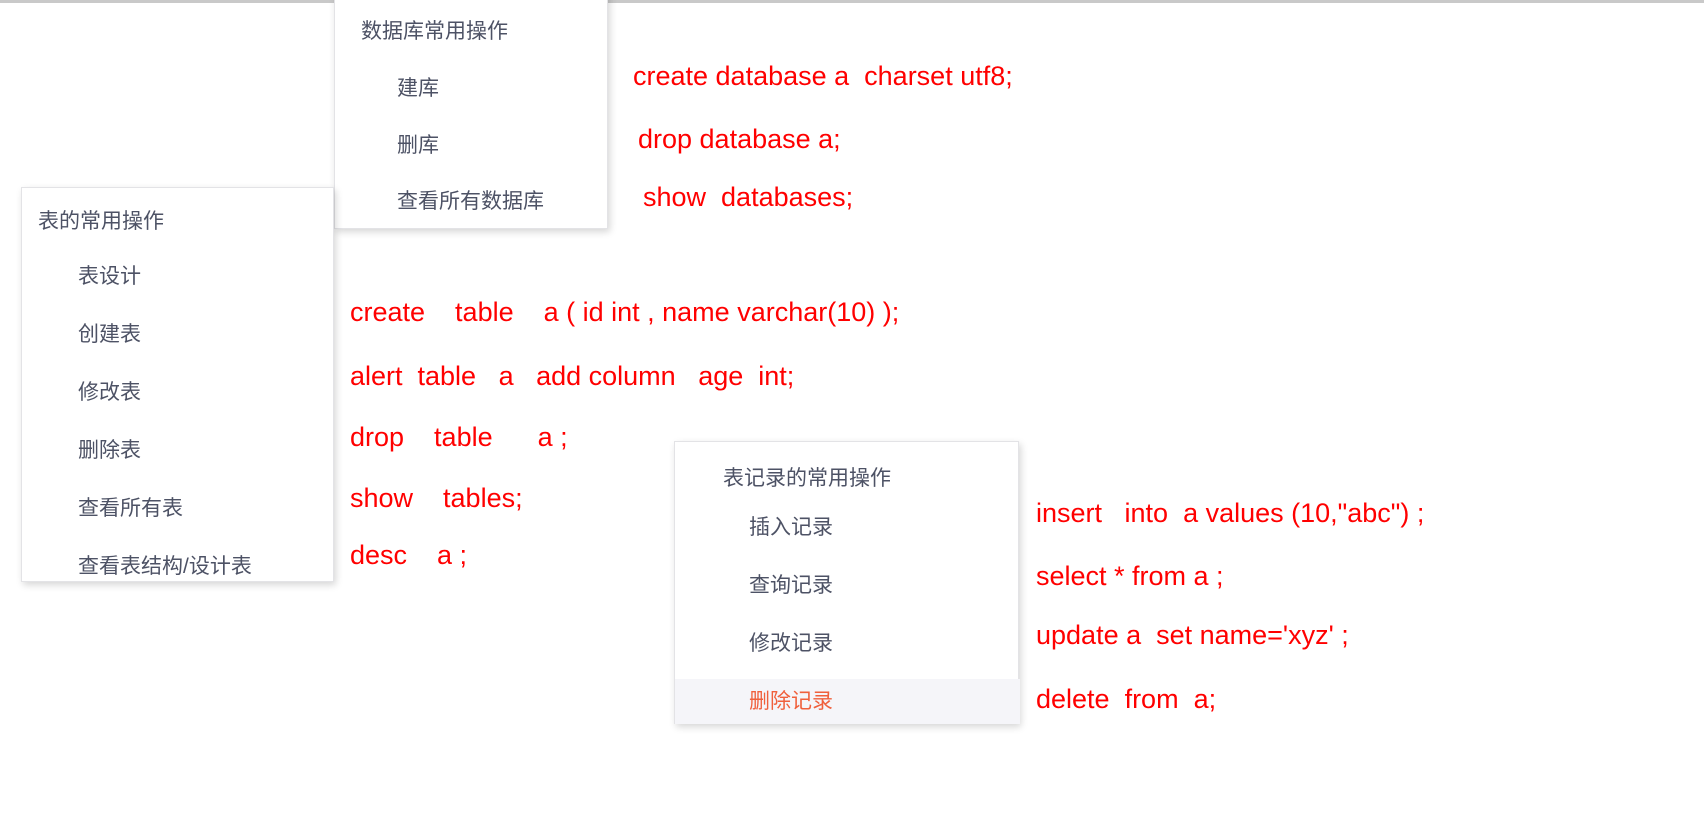  Describe the element at coordinates (130, 508) in the screenshot. I see `table-item-show-all: 查看所有表` at that location.